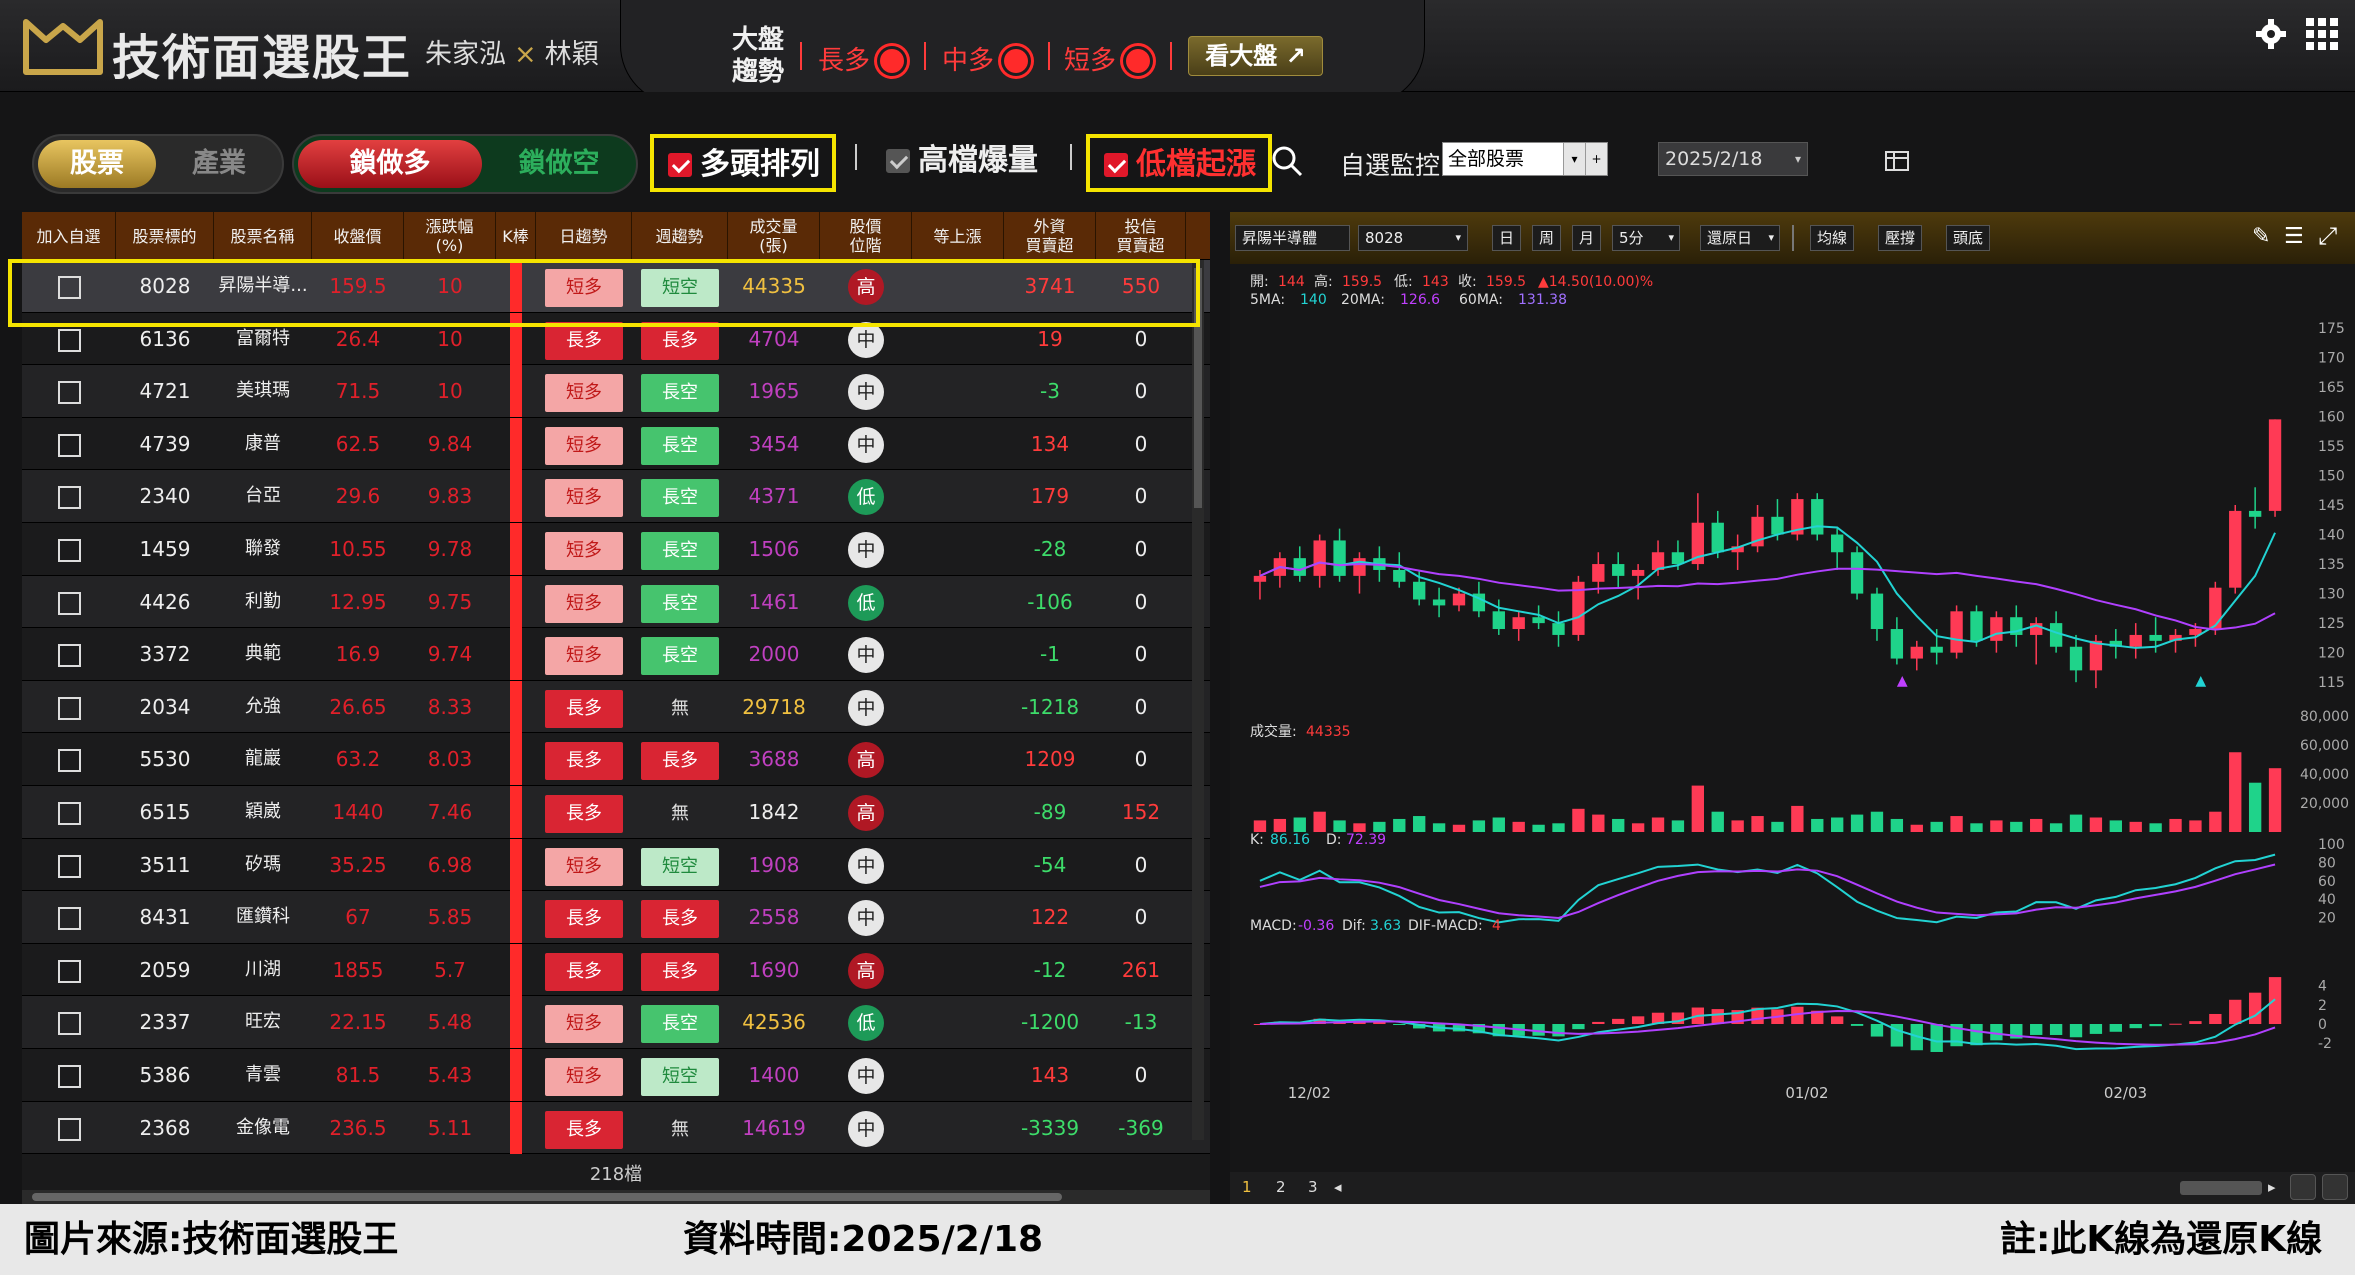 Image resolution: width=2355 pixels, height=1275 pixels. Describe the element at coordinates (680, 236) in the screenshot. I see `column-header: 週趨勢` at that location.